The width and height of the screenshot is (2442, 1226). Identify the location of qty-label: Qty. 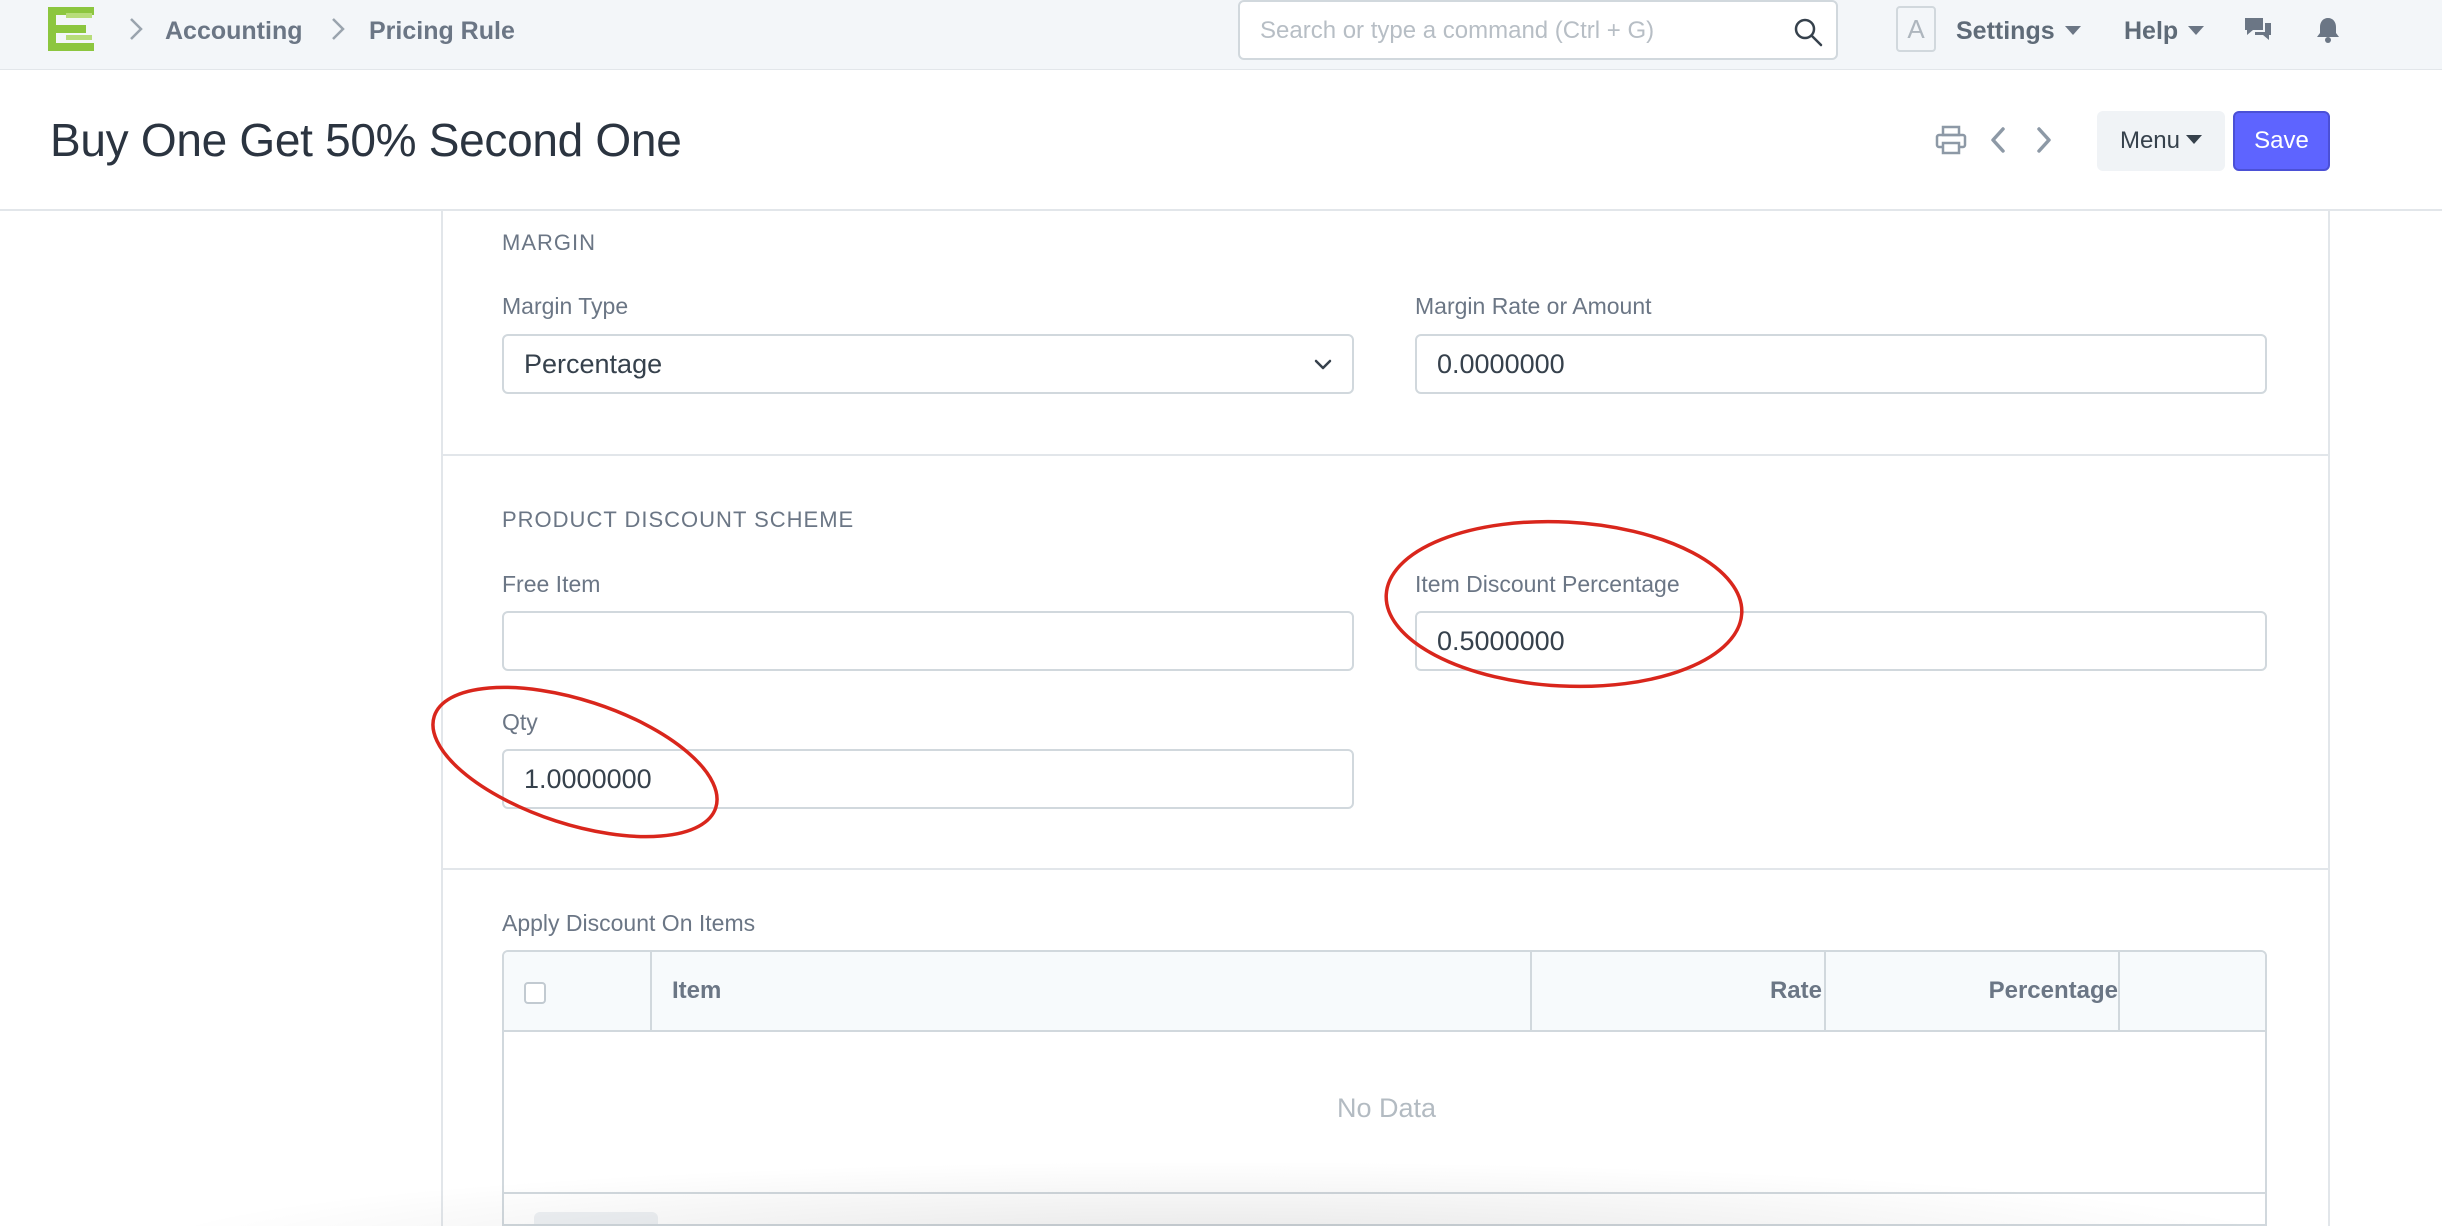
(520, 722).